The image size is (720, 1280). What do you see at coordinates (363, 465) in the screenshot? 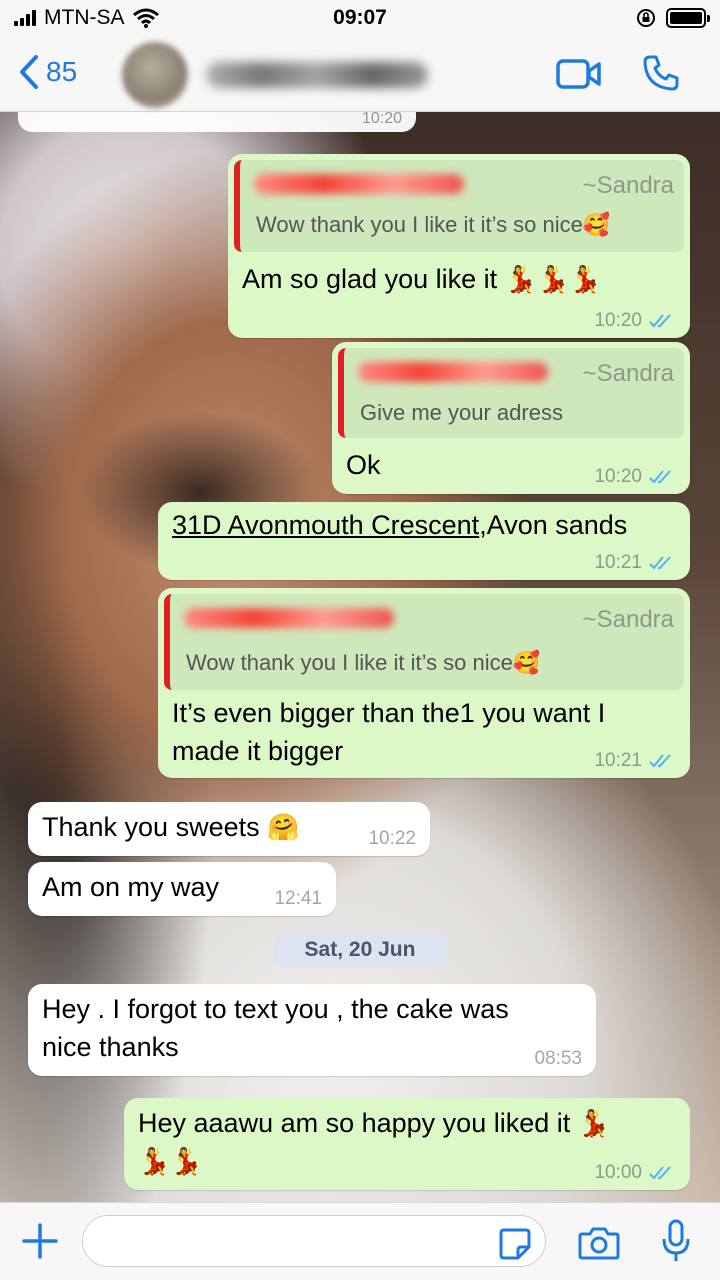
I see `message-text: Ok` at bounding box center [363, 465].